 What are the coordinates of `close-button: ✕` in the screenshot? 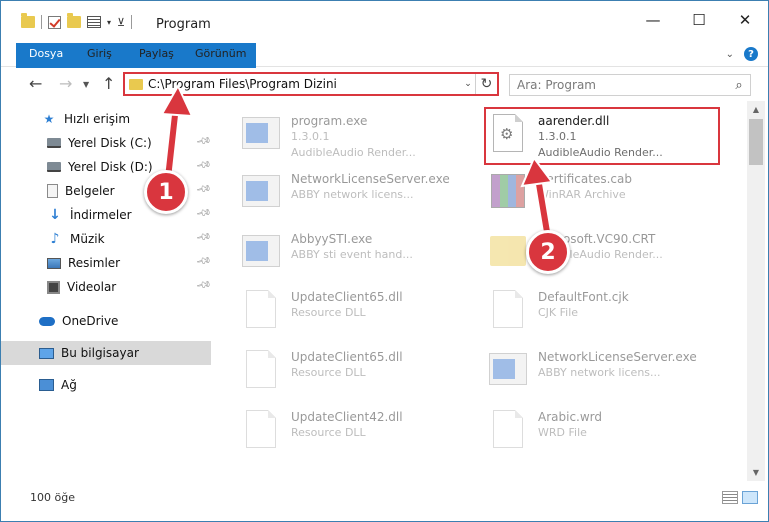 It's located at (745, 20).